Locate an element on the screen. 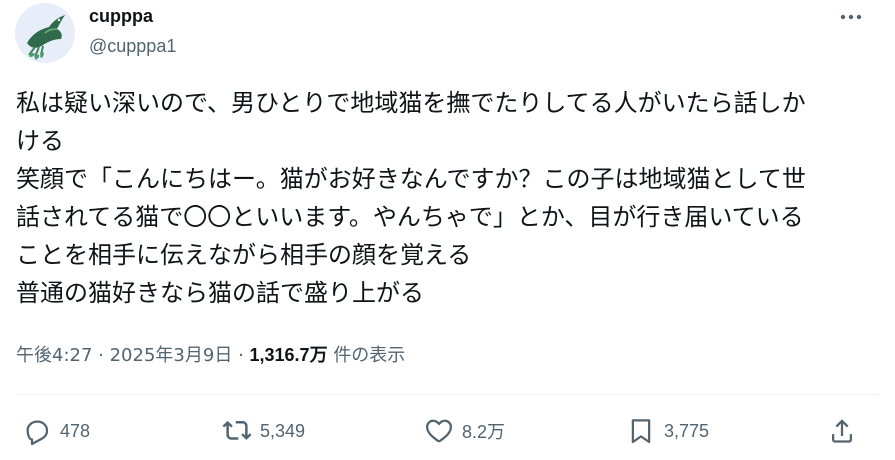 The height and width of the screenshot is (460, 895). repost-button: 5,349 is located at coordinates (263, 431).